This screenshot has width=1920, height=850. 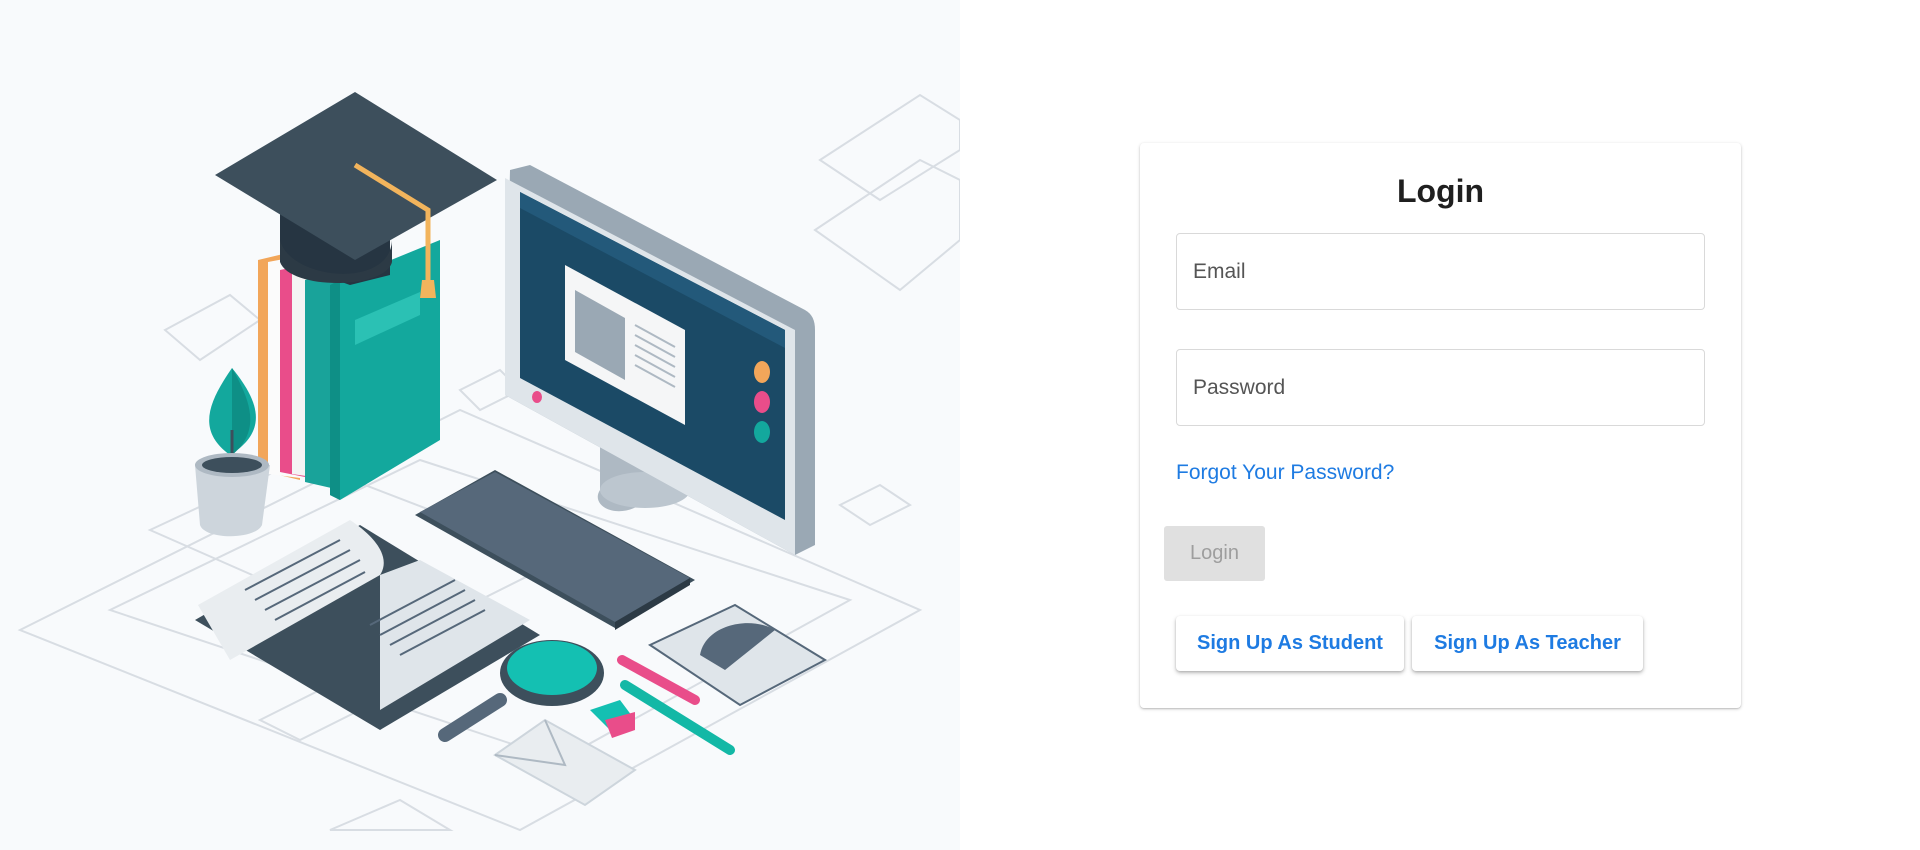 I want to click on forgot-password-link: Forgot Your Password?, so click(x=1285, y=473).